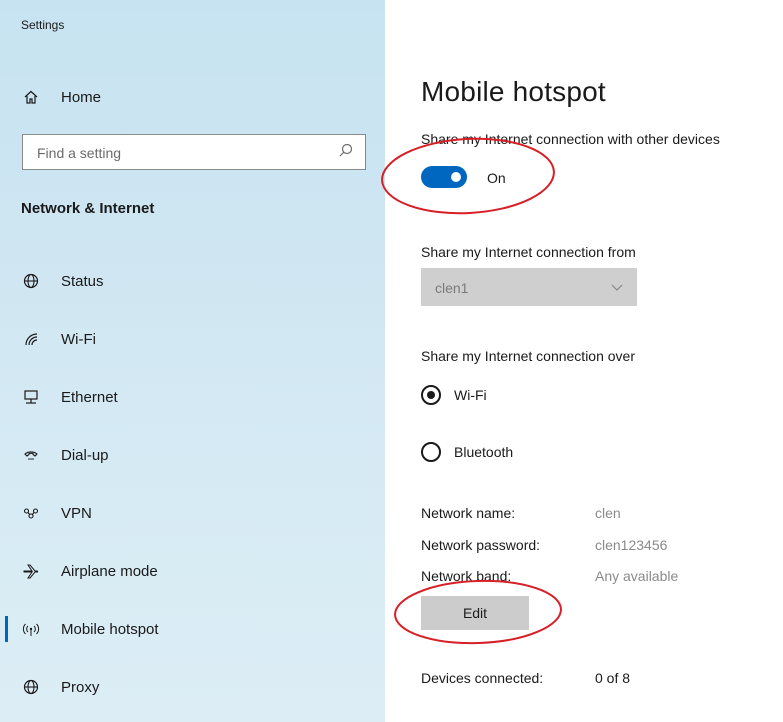  Describe the element at coordinates (31, 629) in the screenshot. I see `hotspot-icon` at that location.